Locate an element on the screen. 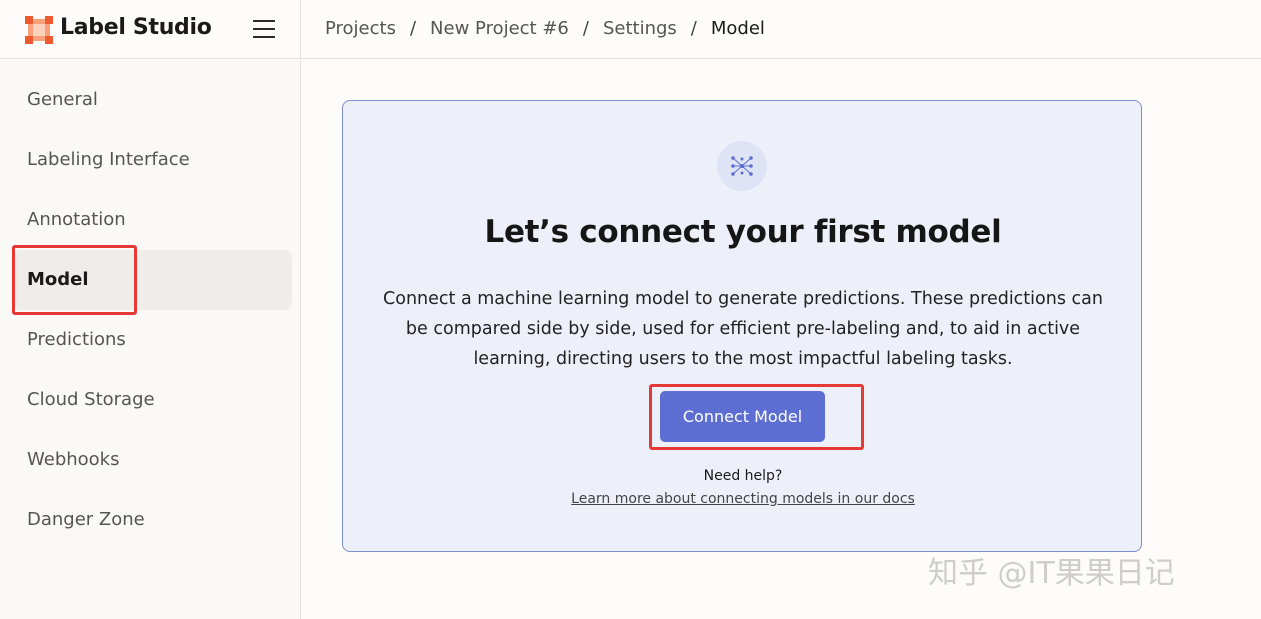 The image size is (1261, 619). breadcrumb-project: New Project #6 is located at coordinates (499, 28).